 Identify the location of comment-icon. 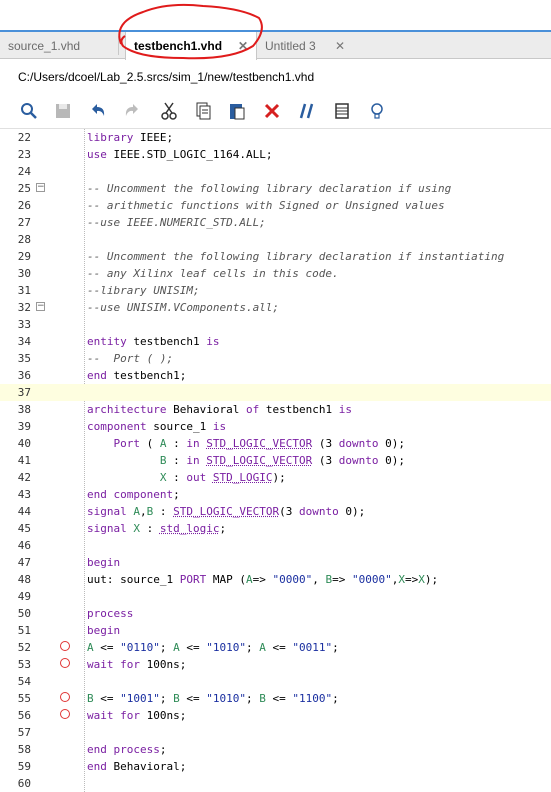
(307, 111).